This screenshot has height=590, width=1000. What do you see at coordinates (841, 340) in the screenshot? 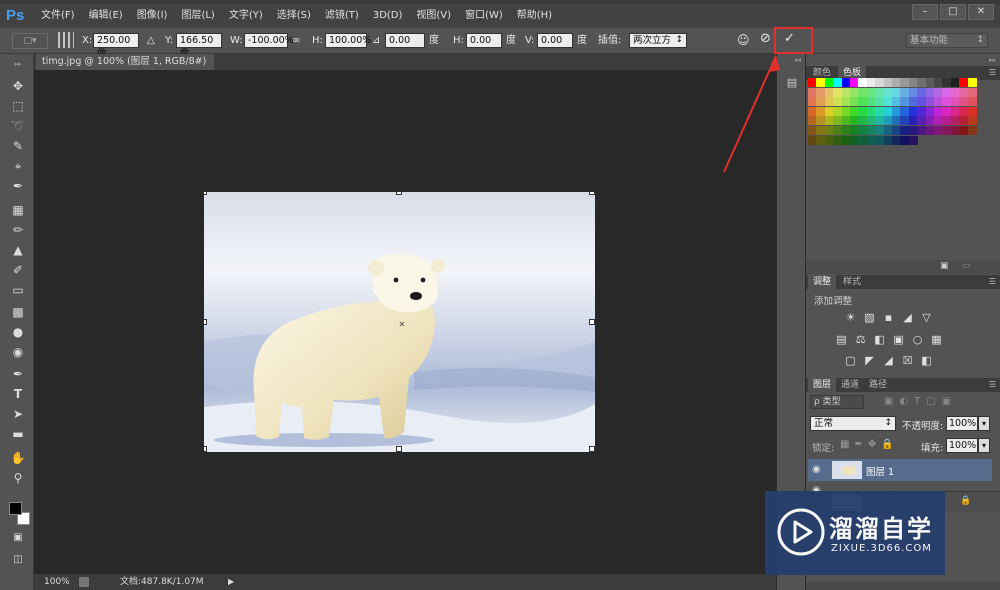
I see `hue-saturation-icon: ▤` at bounding box center [841, 340].